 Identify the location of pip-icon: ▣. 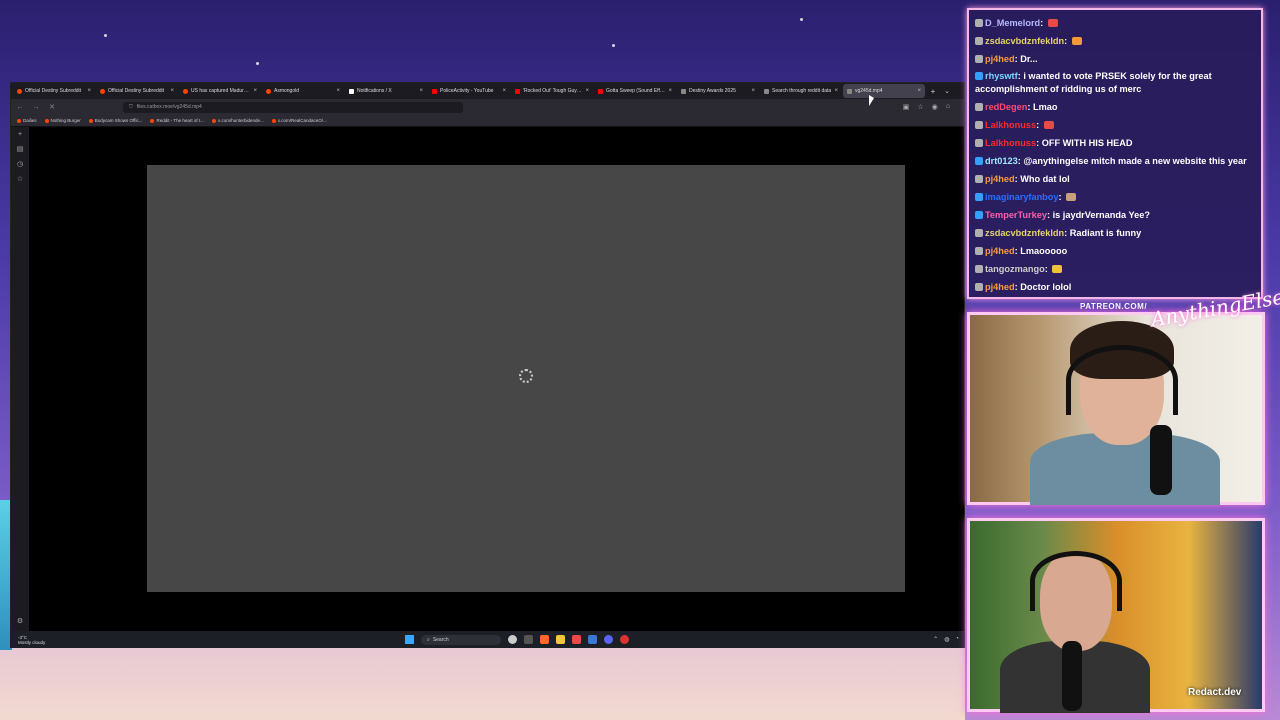
(906, 107).